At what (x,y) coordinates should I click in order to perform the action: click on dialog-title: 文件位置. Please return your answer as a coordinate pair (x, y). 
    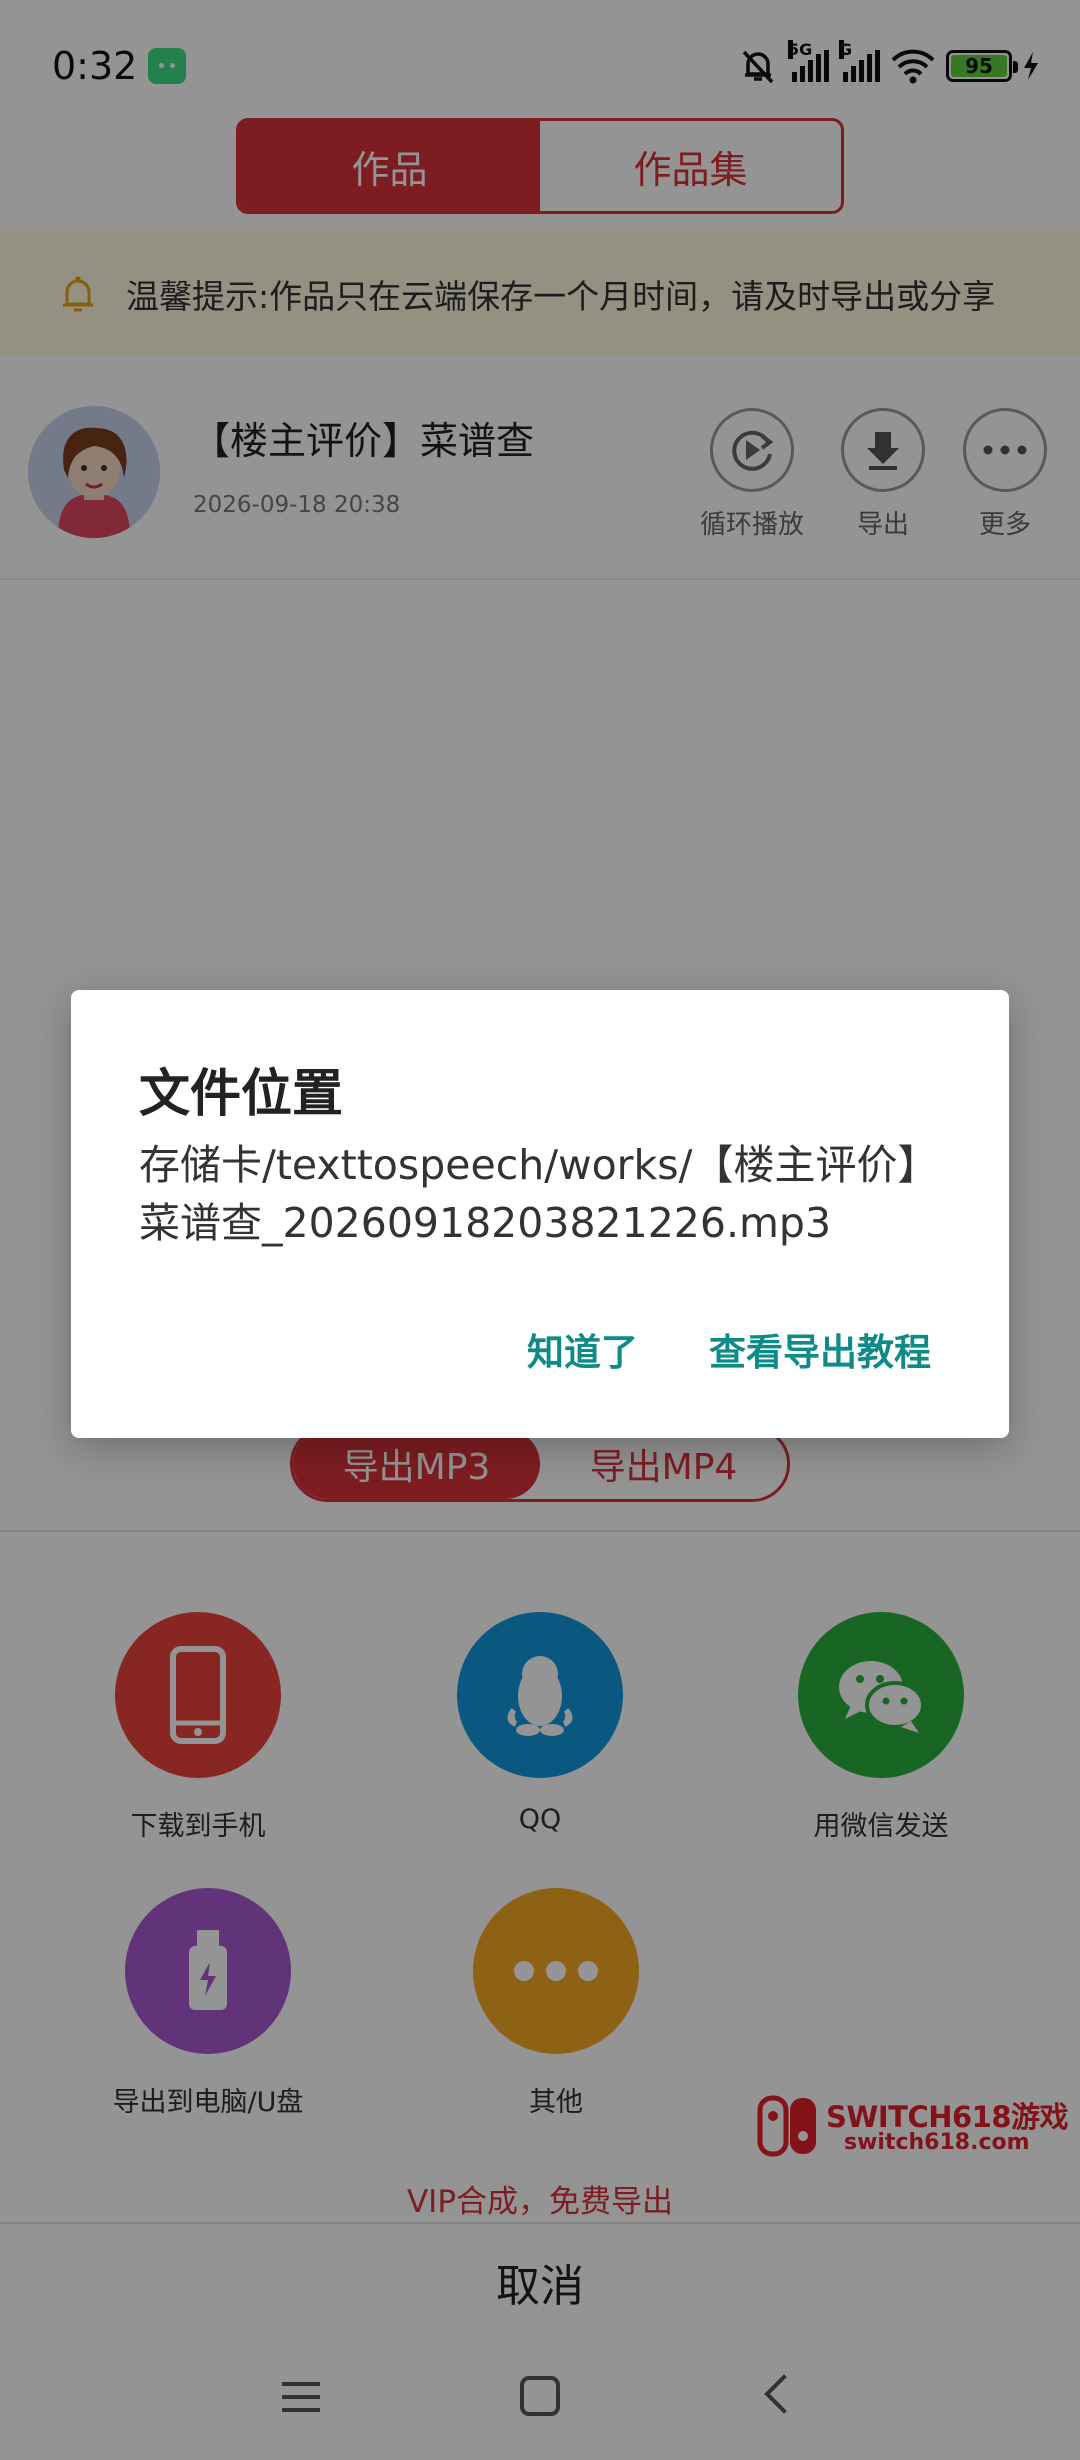
    Looking at the image, I should click on (241, 1094).